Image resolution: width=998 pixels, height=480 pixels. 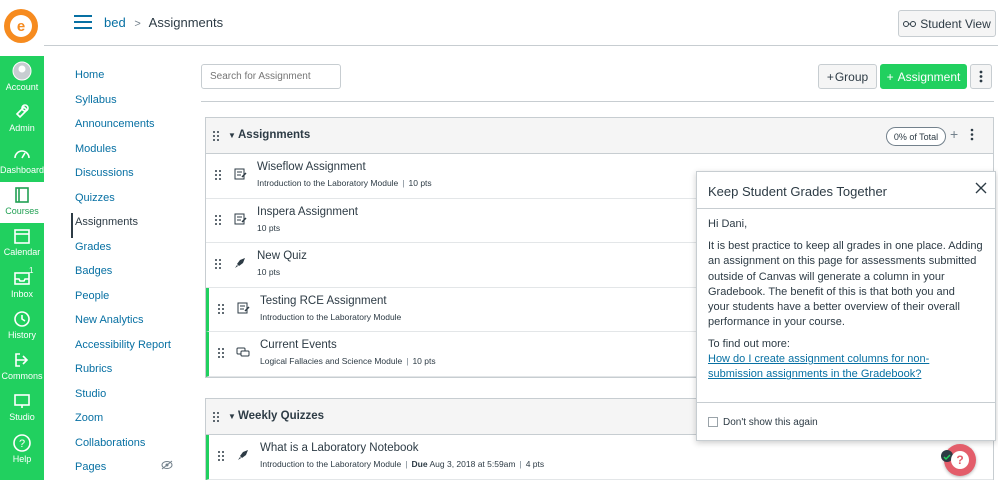 What do you see at coordinates (770, 422) in the screenshot?
I see `dont-show-label: Don't show this again` at bounding box center [770, 422].